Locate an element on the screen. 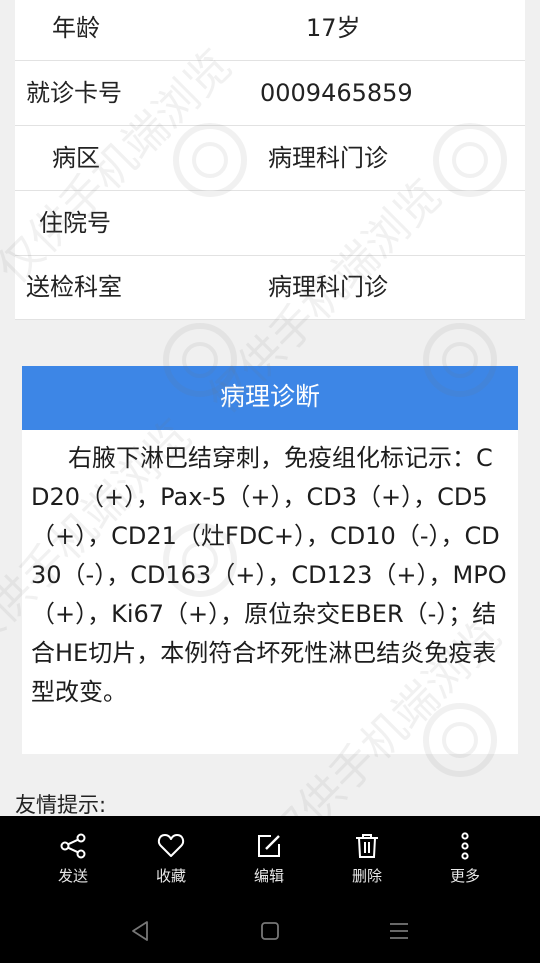 This screenshot has width=540, height=963. info-label: 病区 is located at coordinates (76, 158).